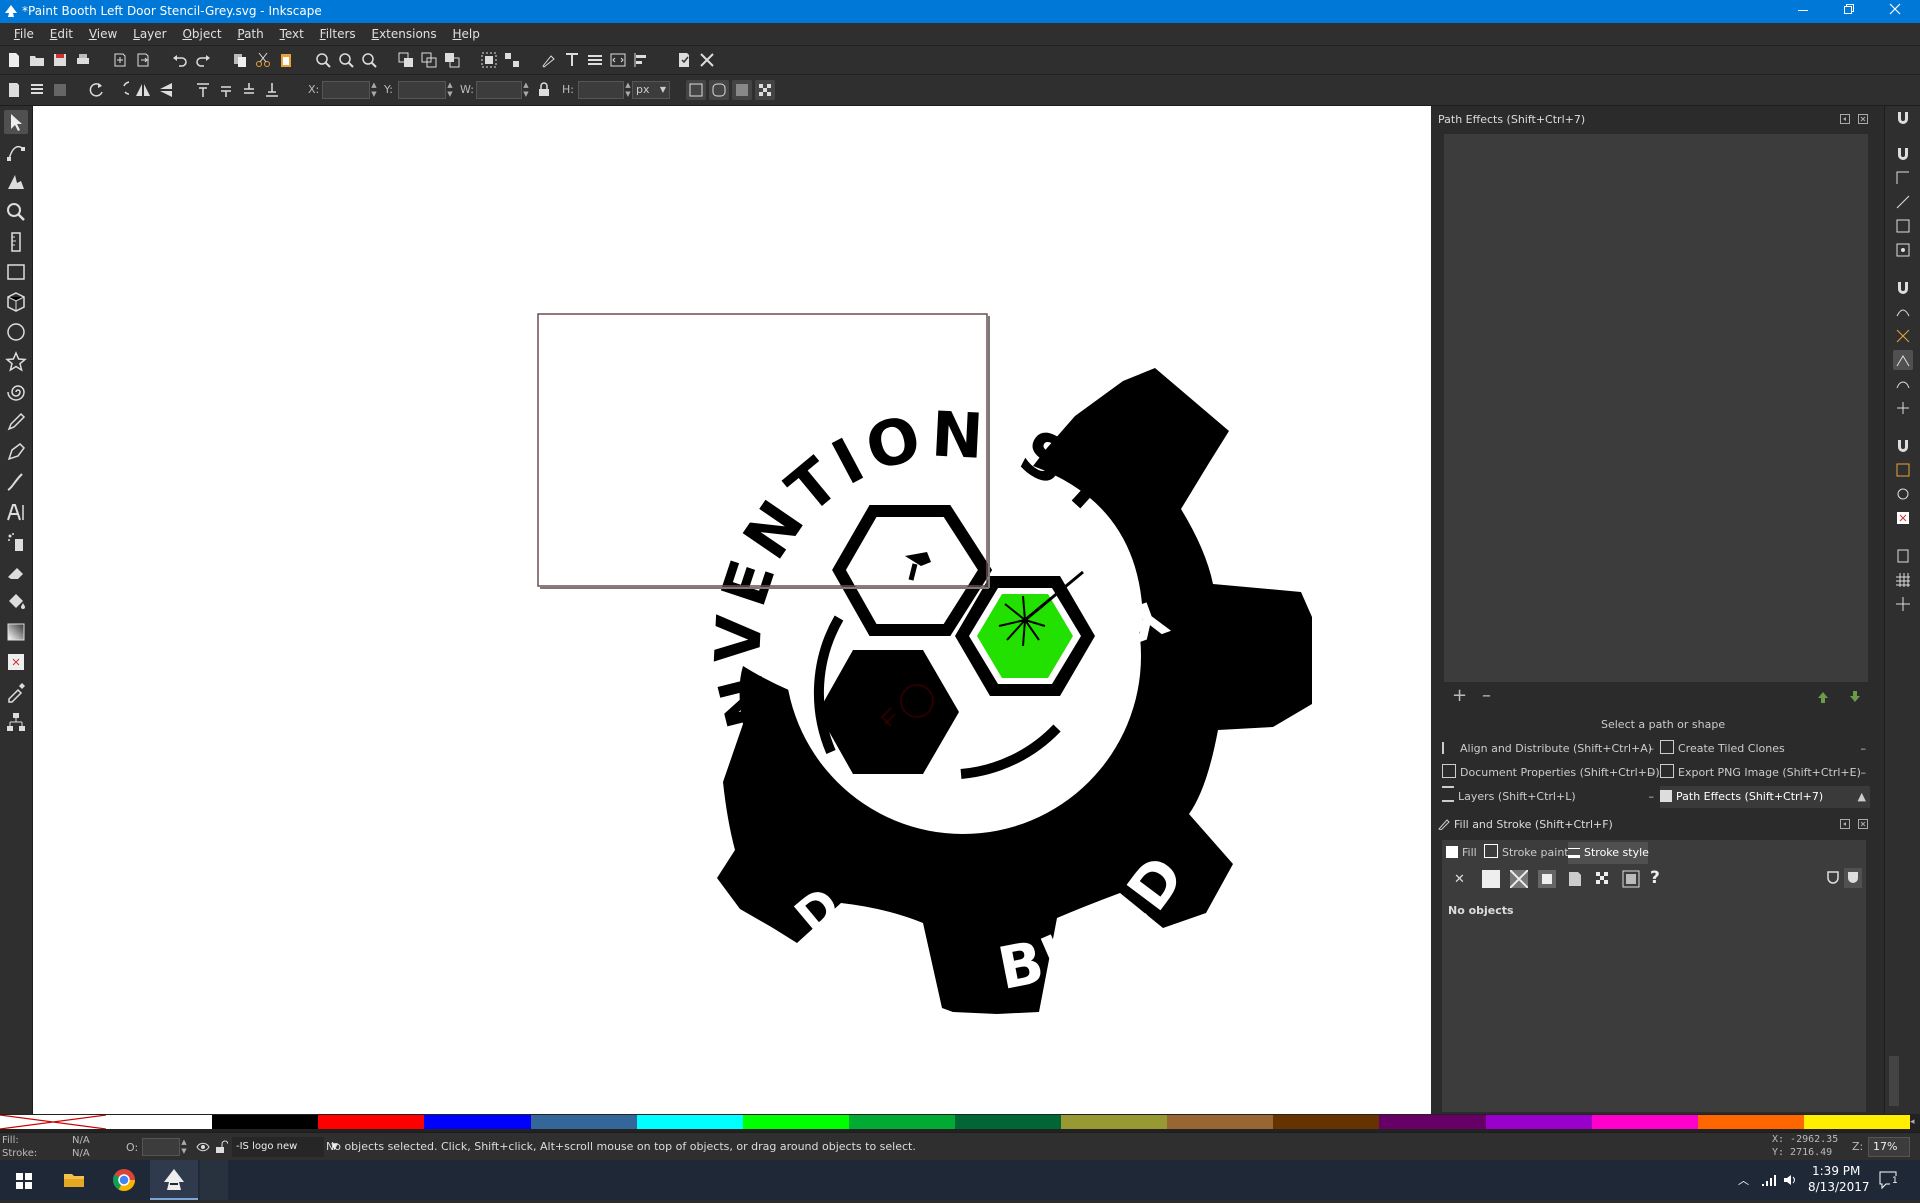 This screenshot has width=1920, height=1203. What do you see at coordinates (742, 90) in the screenshot?
I see `transform-gradients-toggle` at bounding box center [742, 90].